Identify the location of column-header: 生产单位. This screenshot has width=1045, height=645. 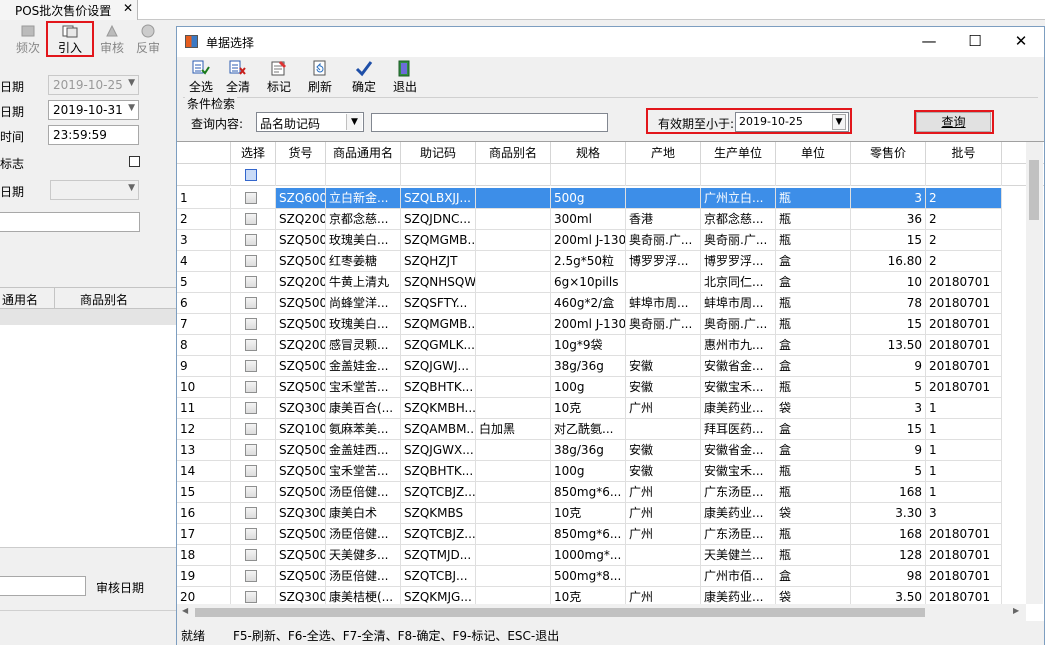
(738, 153).